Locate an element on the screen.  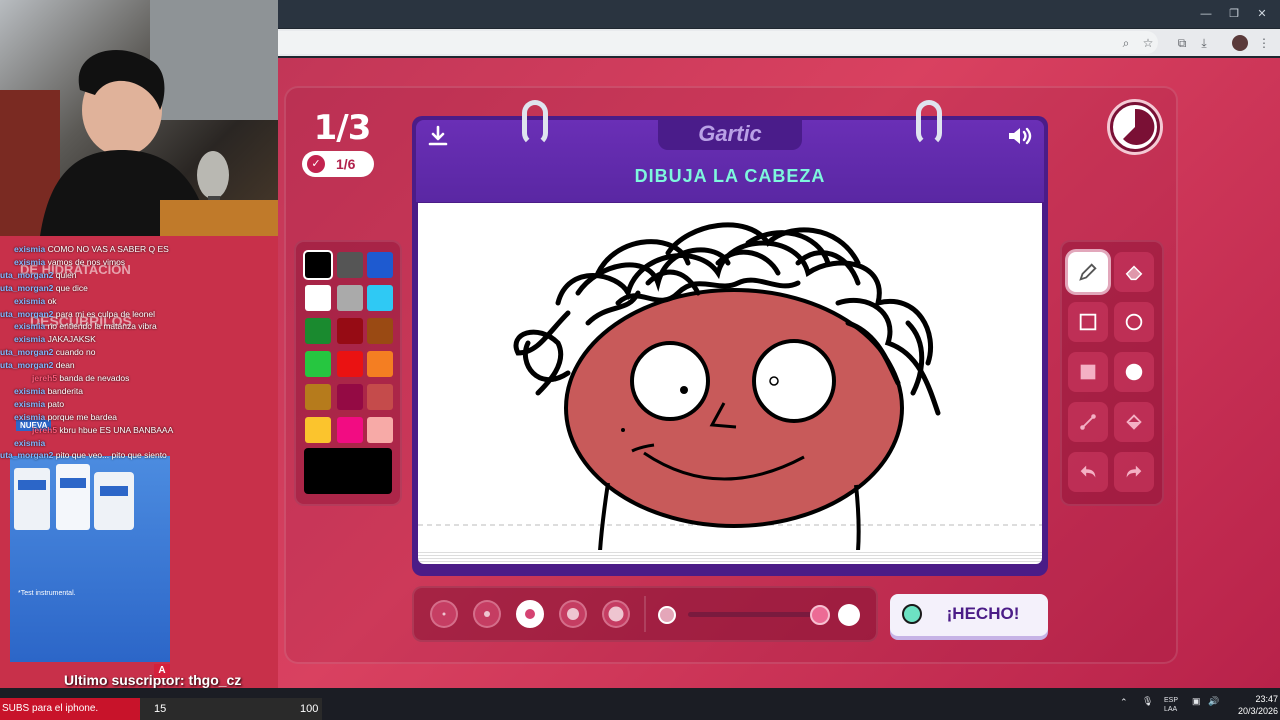
zoom-icon: ⌕ is located at coordinates (1126, 43).